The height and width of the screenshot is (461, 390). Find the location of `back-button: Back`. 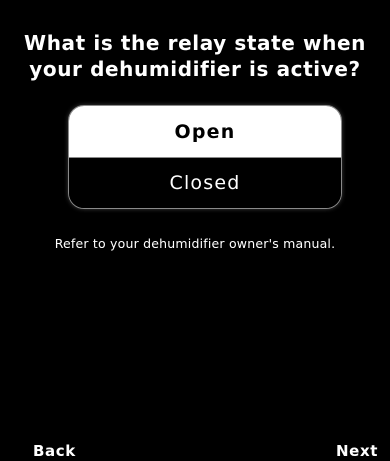

back-button: Back is located at coordinates (54, 451).